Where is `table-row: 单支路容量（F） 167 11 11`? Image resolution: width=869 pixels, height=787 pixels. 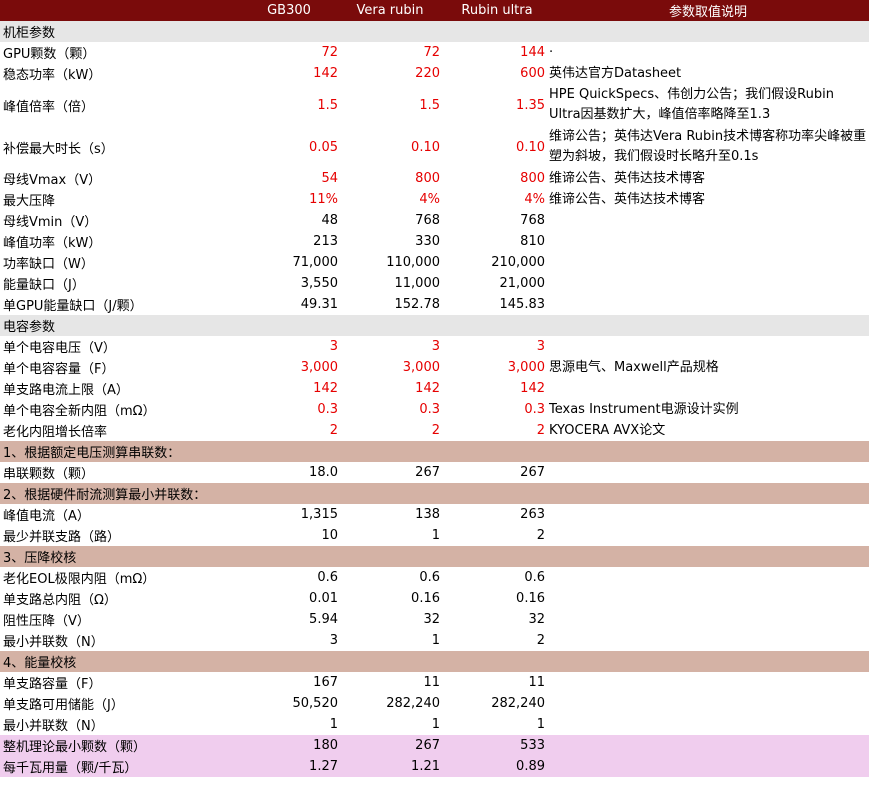 table-row: 单支路容量（F） 167 11 11 is located at coordinates (434, 682).